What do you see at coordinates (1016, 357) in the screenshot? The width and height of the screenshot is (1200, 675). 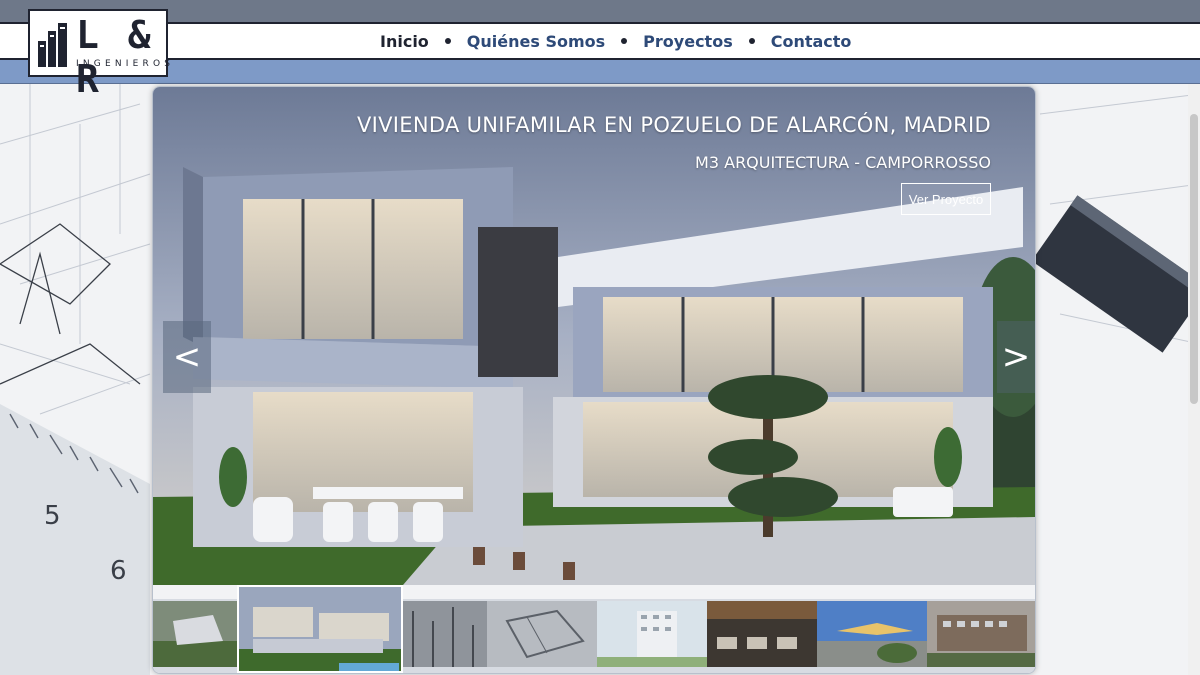 I see `next-slide-button: >` at bounding box center [1016, 357].